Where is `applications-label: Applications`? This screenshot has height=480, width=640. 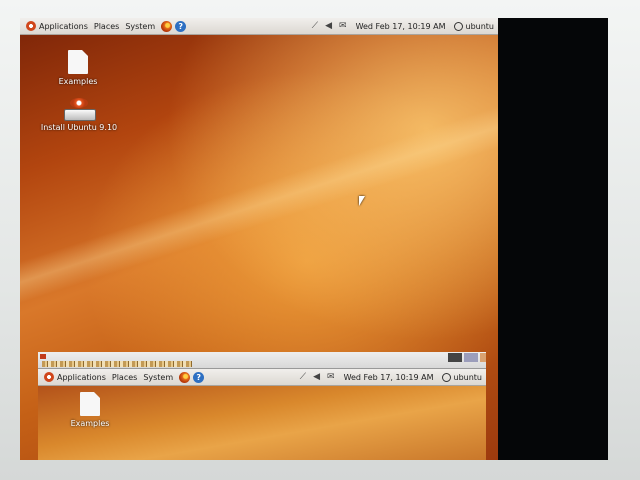 applications-label: Applications is located at coordinates (63, 26).